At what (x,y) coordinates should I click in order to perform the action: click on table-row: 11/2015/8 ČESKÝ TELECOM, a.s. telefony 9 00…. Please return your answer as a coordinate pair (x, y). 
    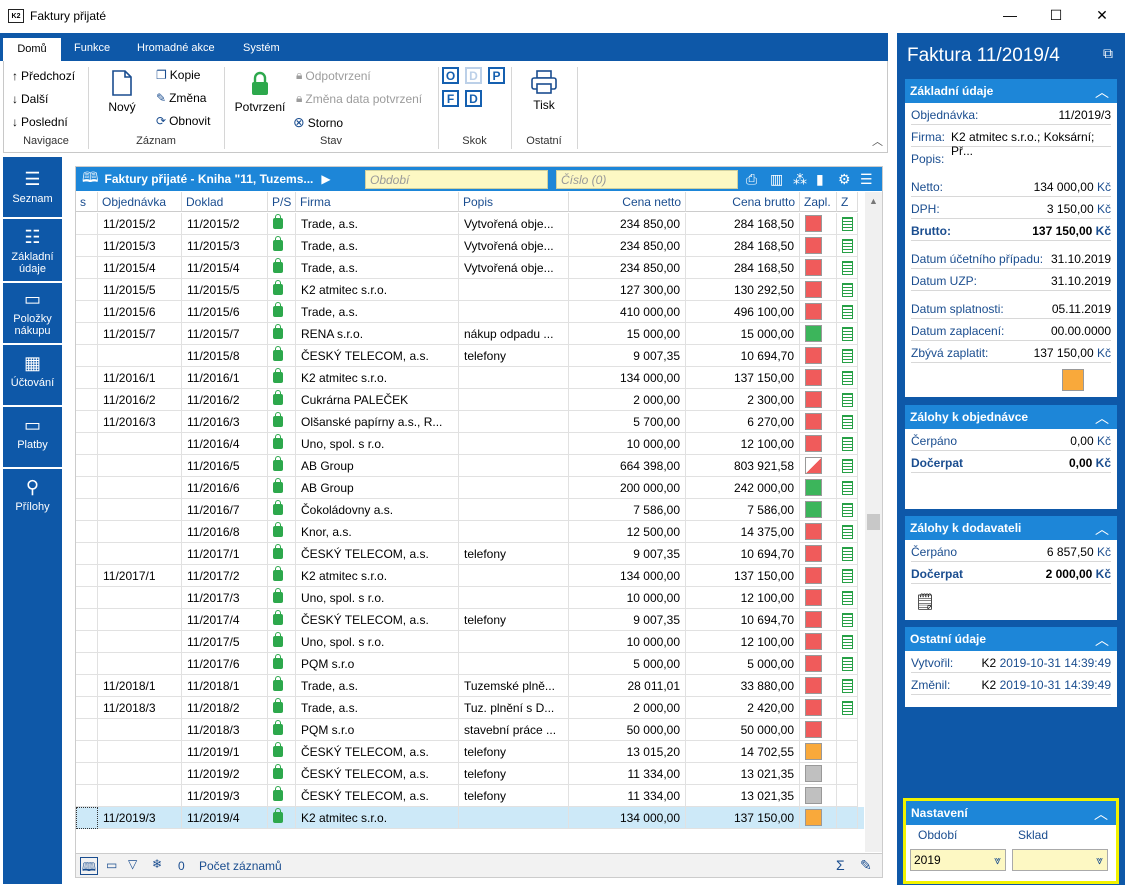
    Looking at the image, I should click on (470, 356).